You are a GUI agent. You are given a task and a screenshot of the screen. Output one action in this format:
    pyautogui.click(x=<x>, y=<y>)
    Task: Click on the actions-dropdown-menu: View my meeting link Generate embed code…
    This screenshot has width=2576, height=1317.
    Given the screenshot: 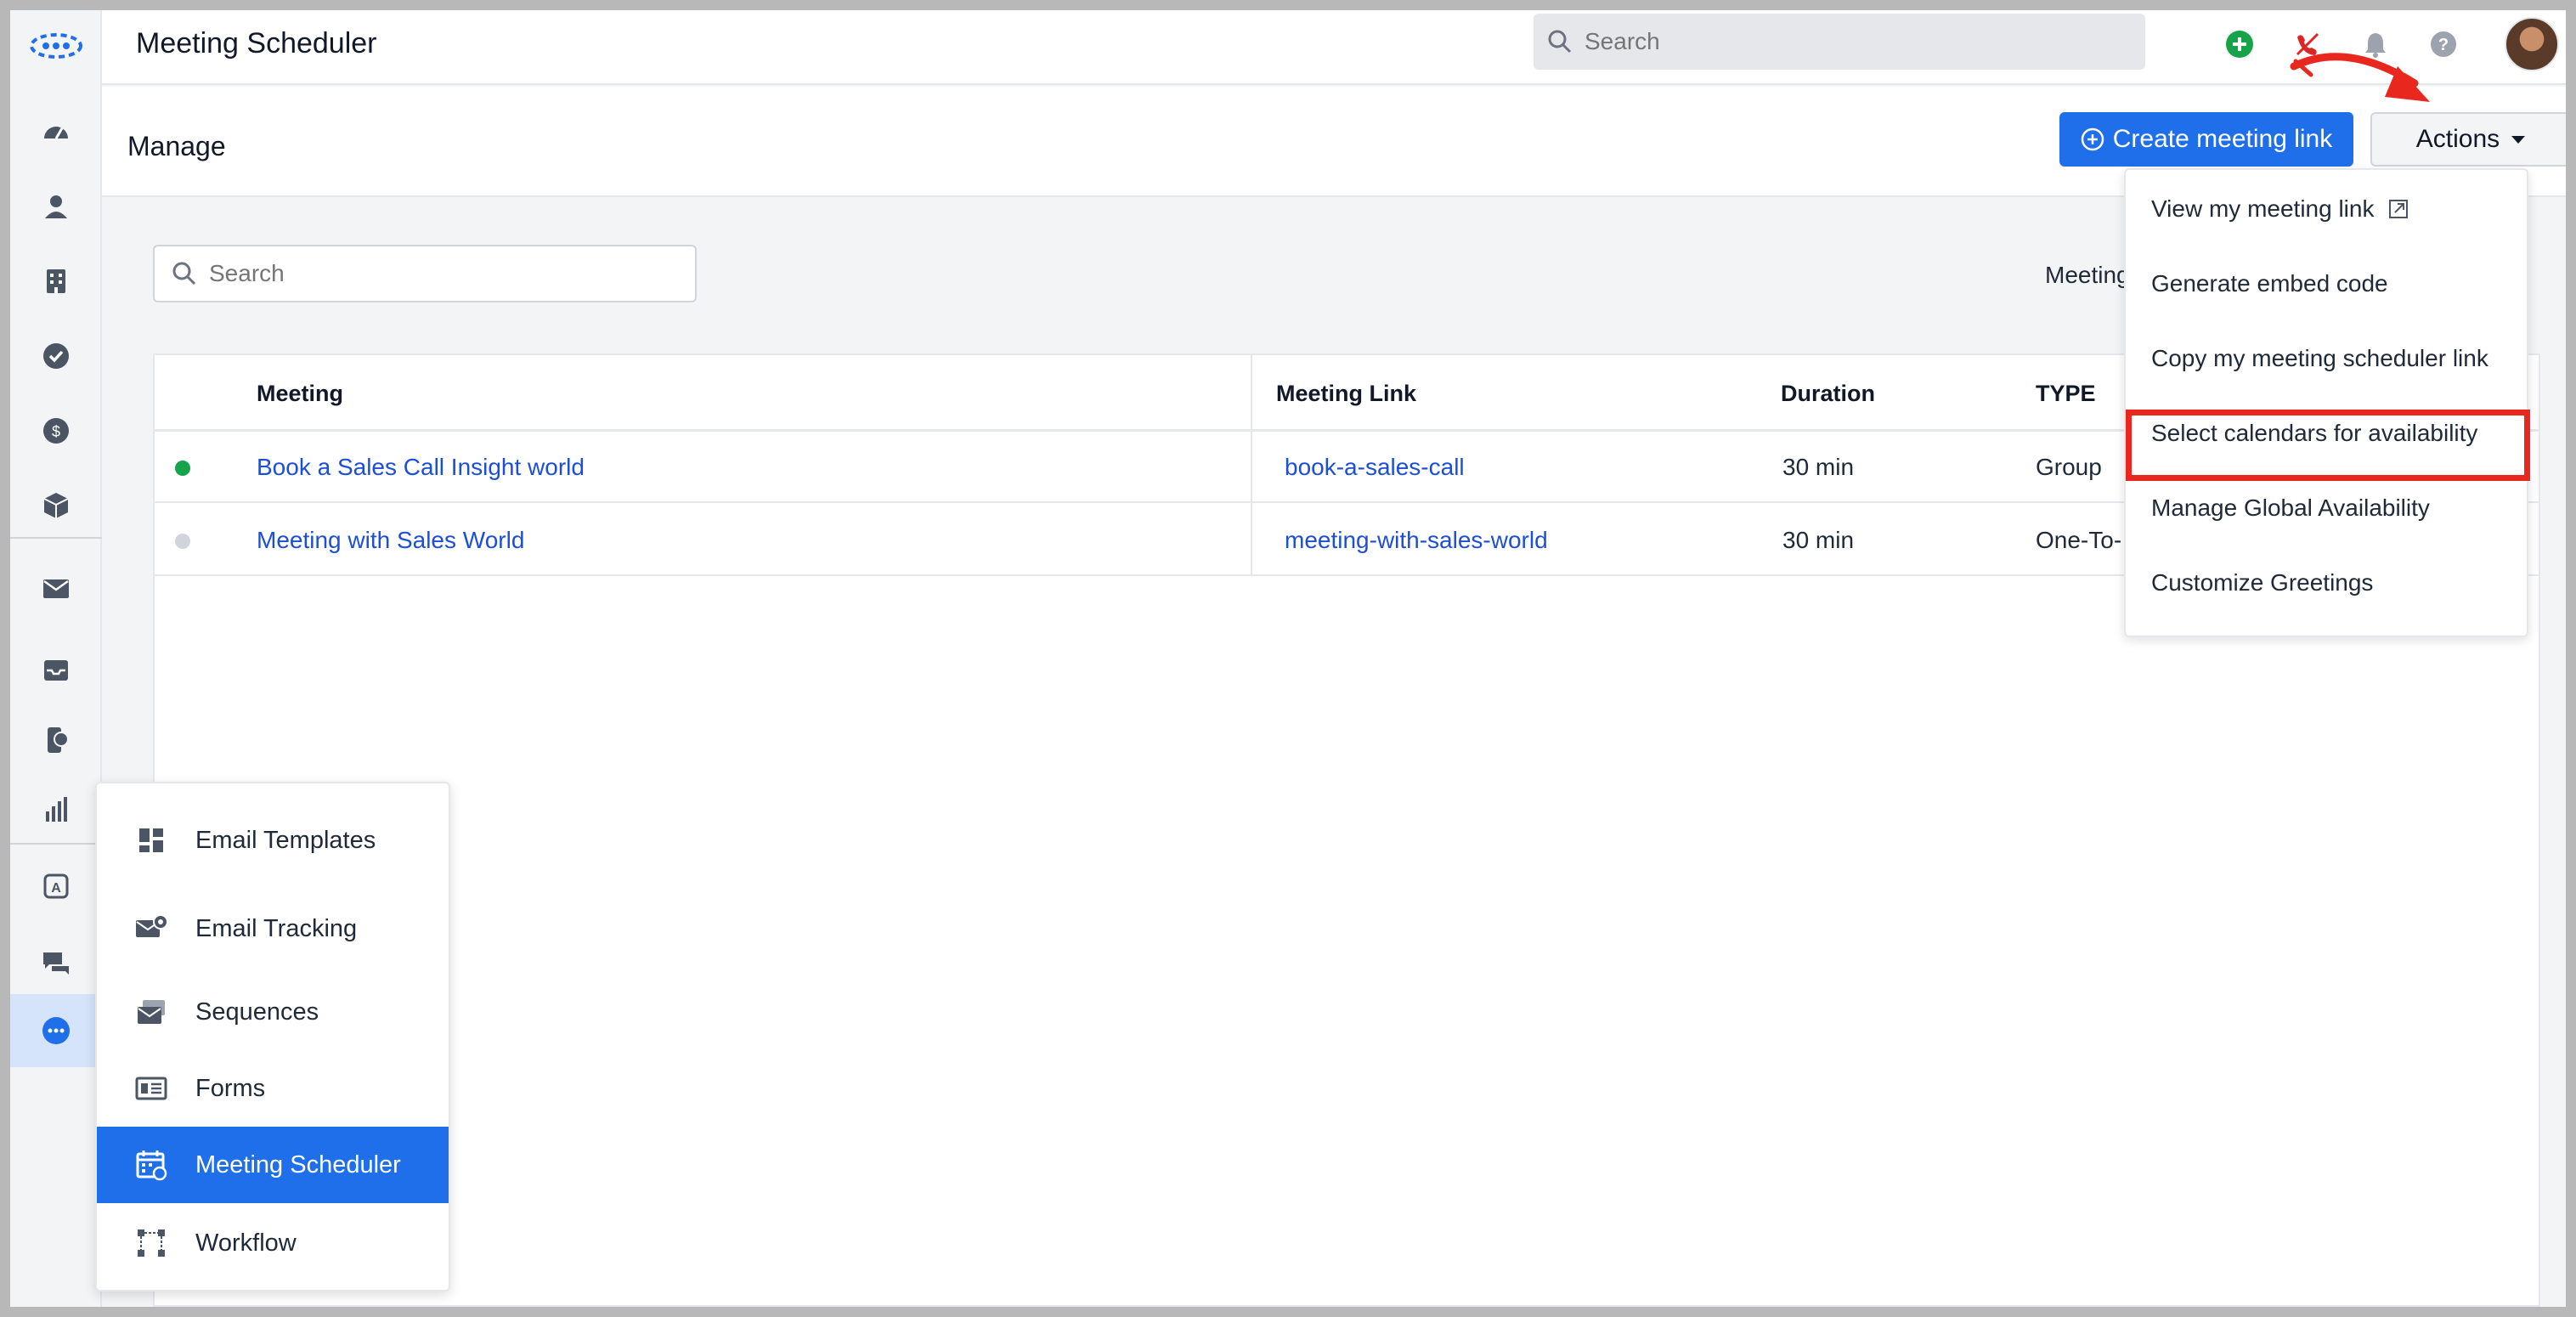 What is the action you would take?
    pyautogui.click(x=2326, y=402)
    